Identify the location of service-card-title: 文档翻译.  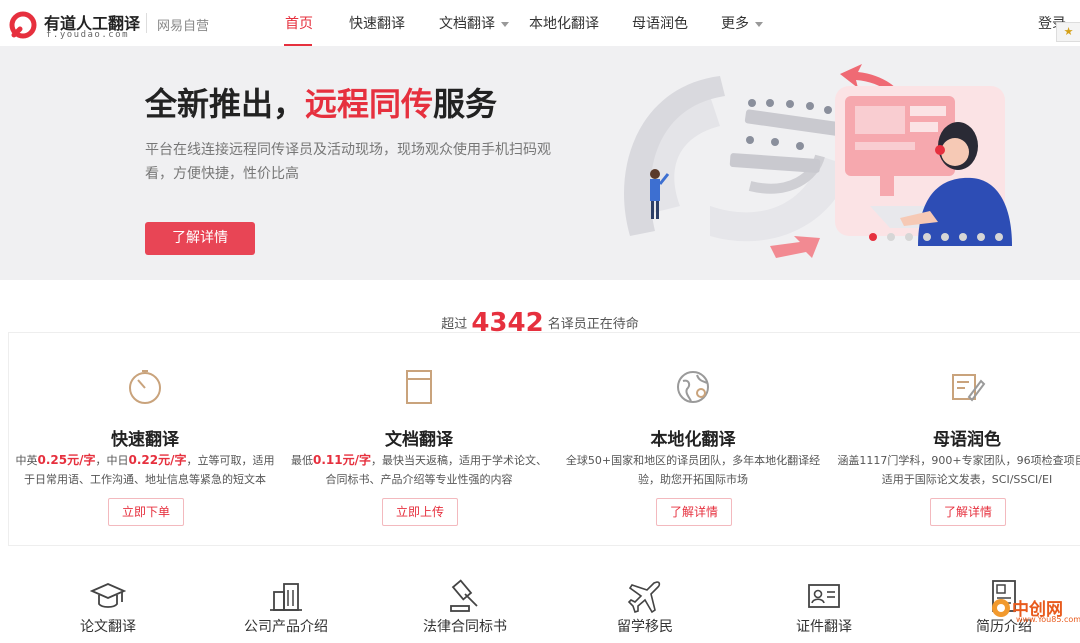
(419, 440).